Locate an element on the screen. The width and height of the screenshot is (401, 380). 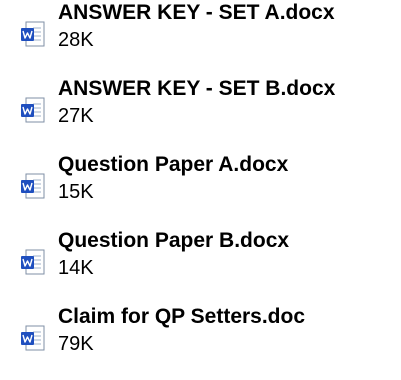
file-name: Question Paper A.docx is located at coordinates (173, 165).